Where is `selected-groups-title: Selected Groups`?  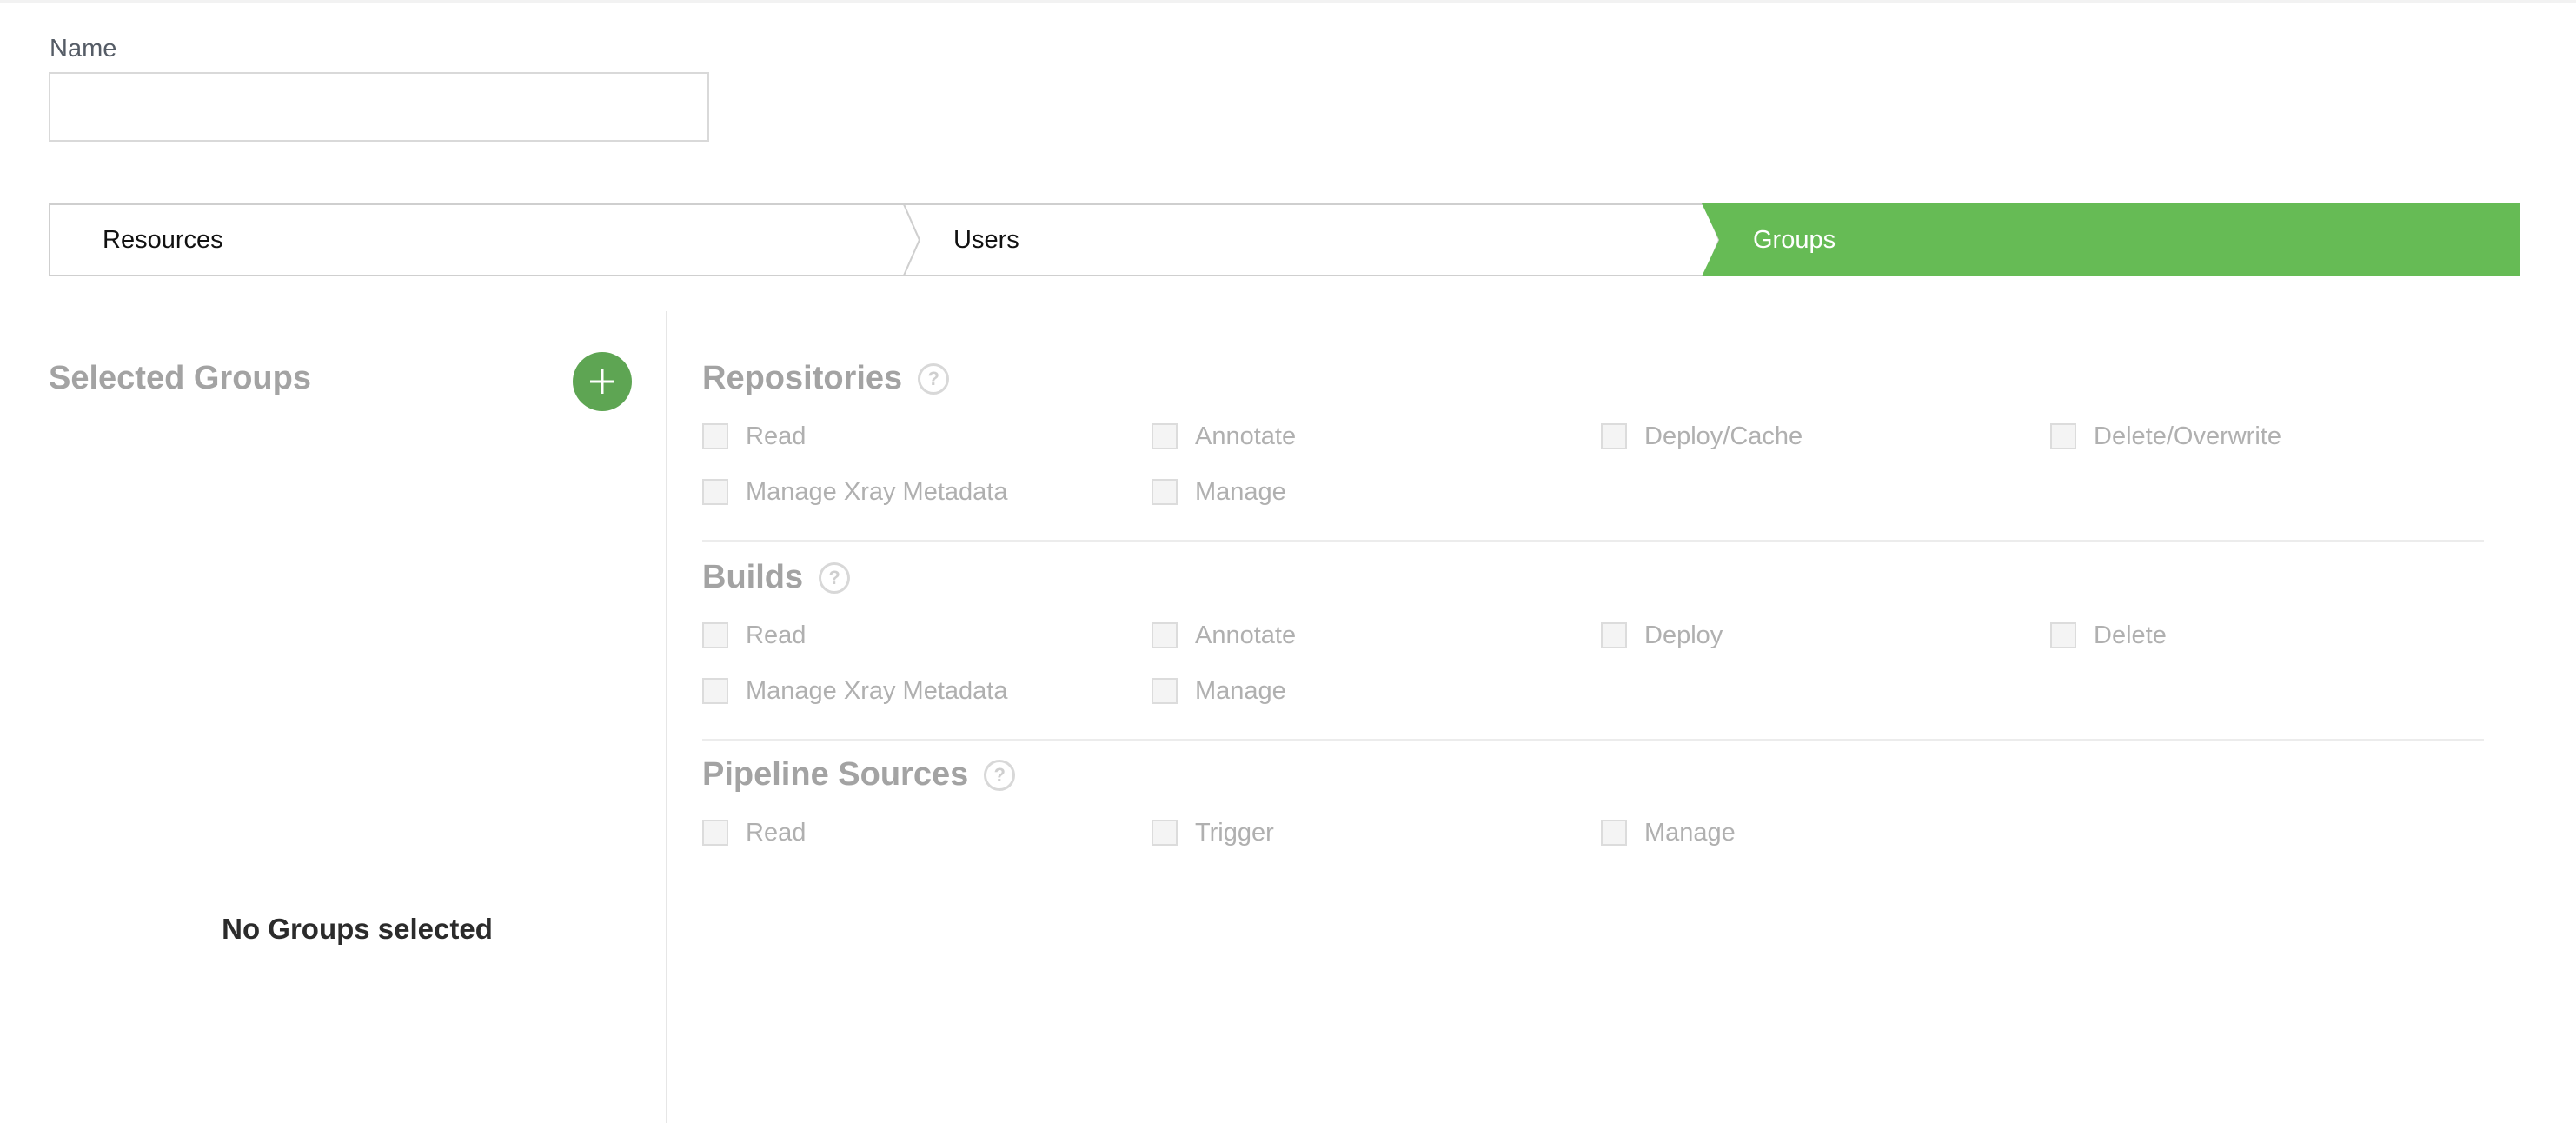
selected-groups-title: Selected Groups is located at coordinates (180, 378).